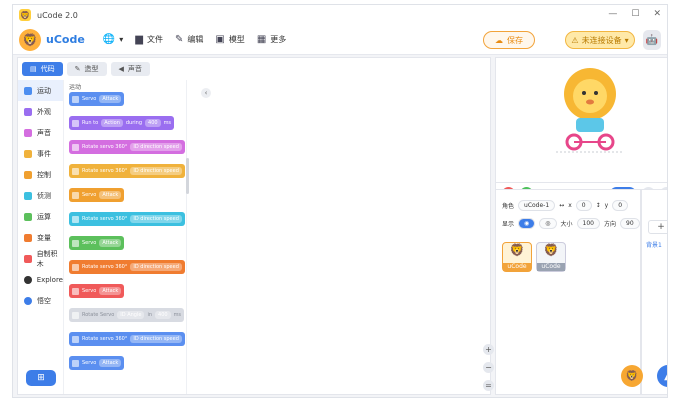 This screenshot has height=404, width=680. What do you see at coordinates (28, 216) in the screenshot?
I see `operators-icon` at bounding box center [28, 216].